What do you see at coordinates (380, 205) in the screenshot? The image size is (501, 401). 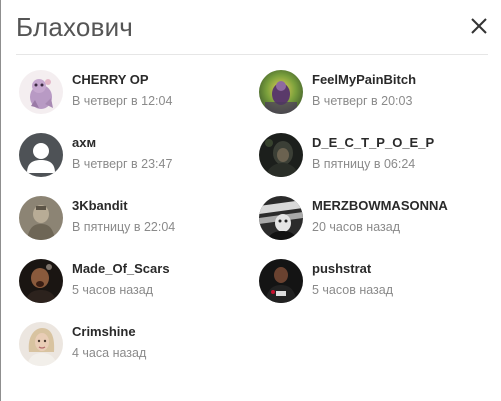 I see `user-name: MERZBOWMASONNA` at bounding box center [380, 205].